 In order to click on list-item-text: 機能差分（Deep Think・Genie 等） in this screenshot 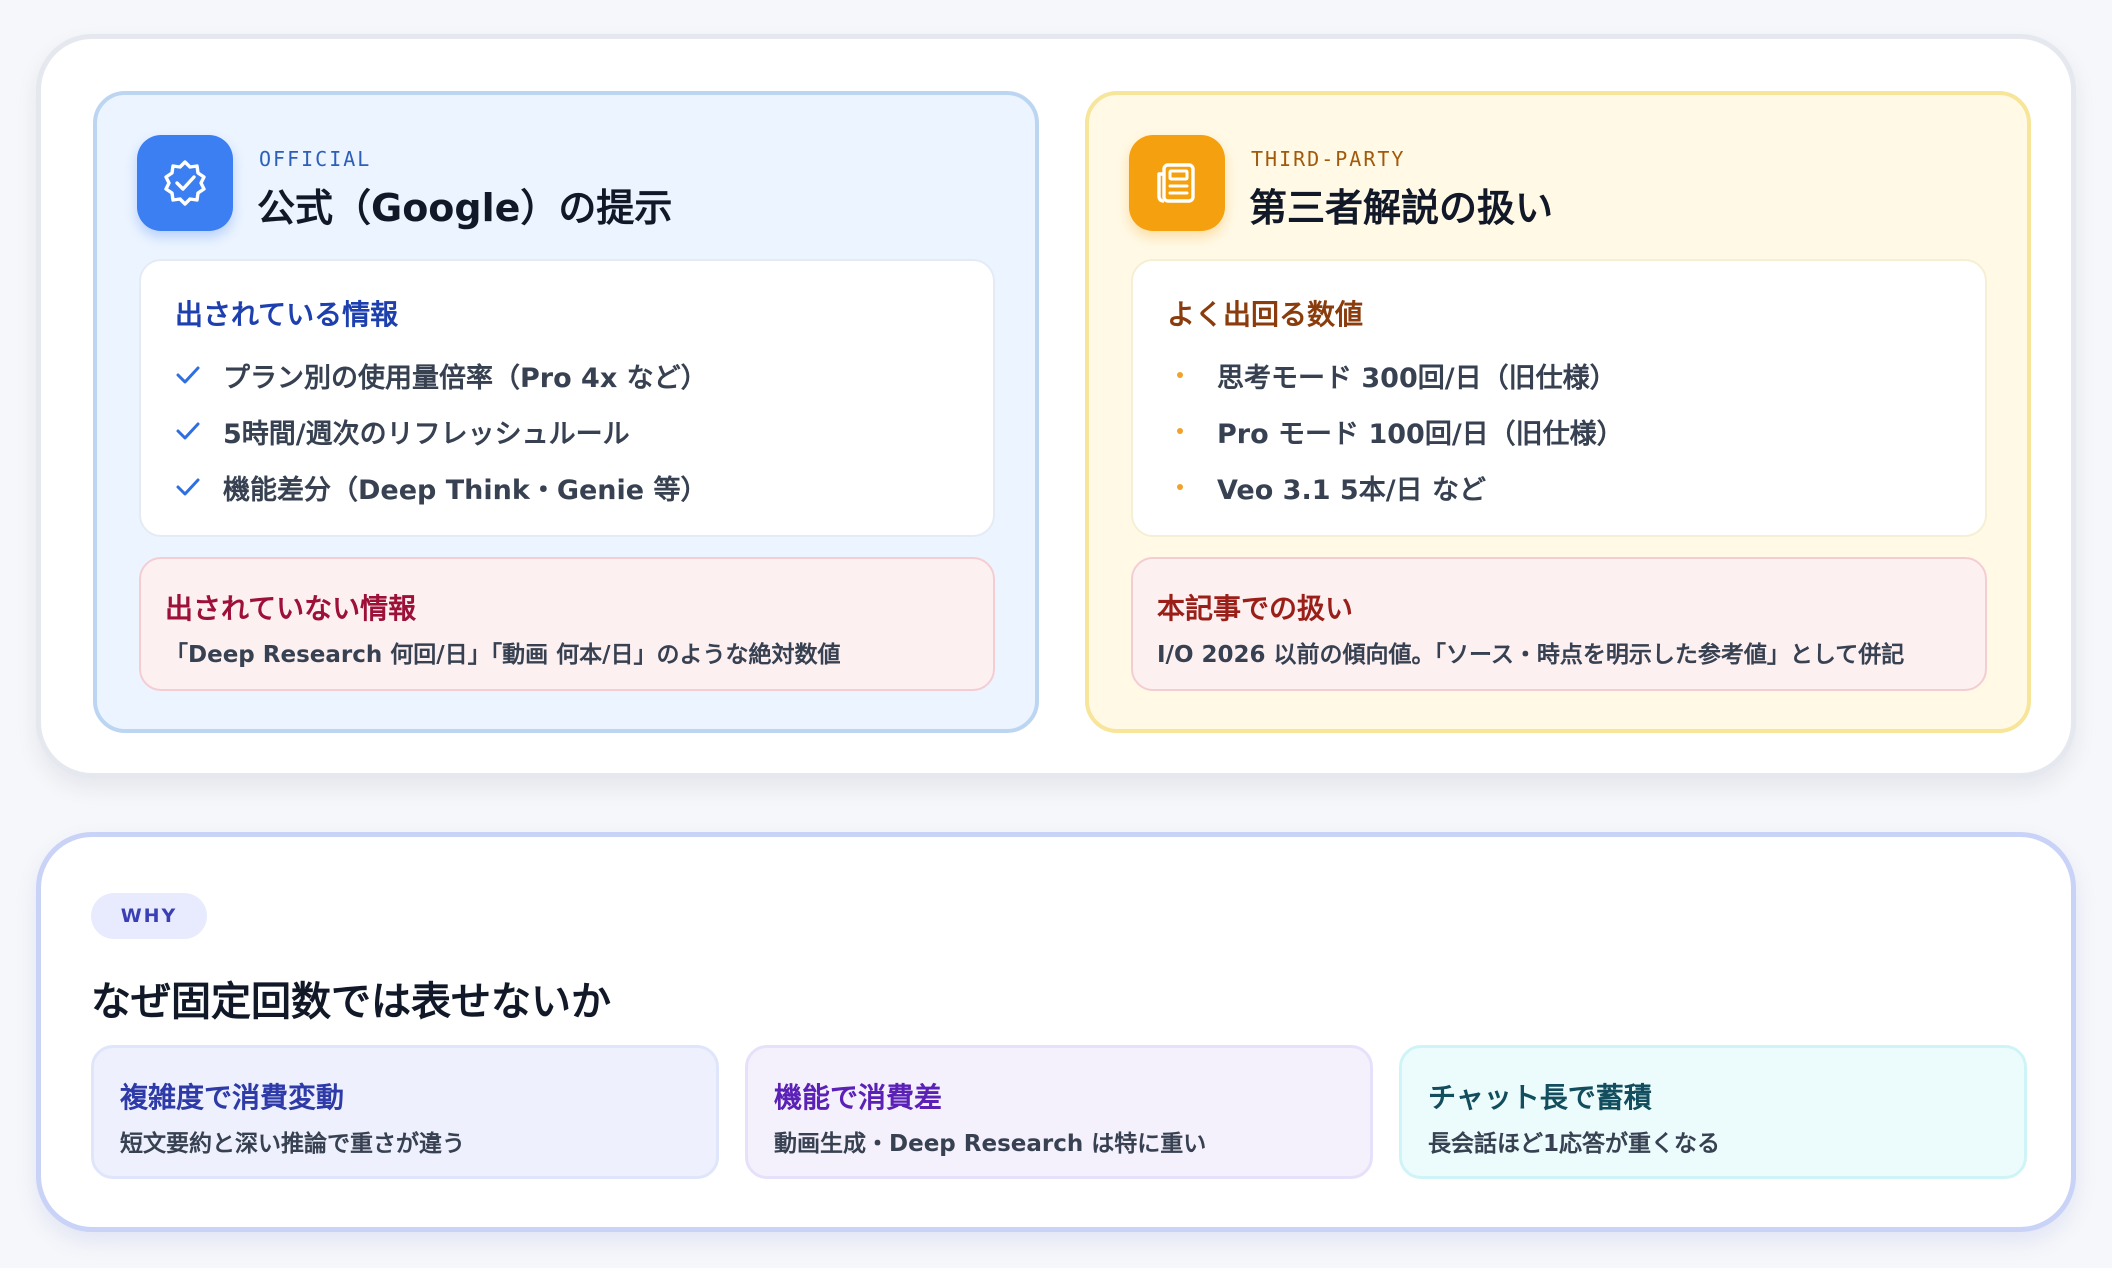, I will do `click(465, 490)`.